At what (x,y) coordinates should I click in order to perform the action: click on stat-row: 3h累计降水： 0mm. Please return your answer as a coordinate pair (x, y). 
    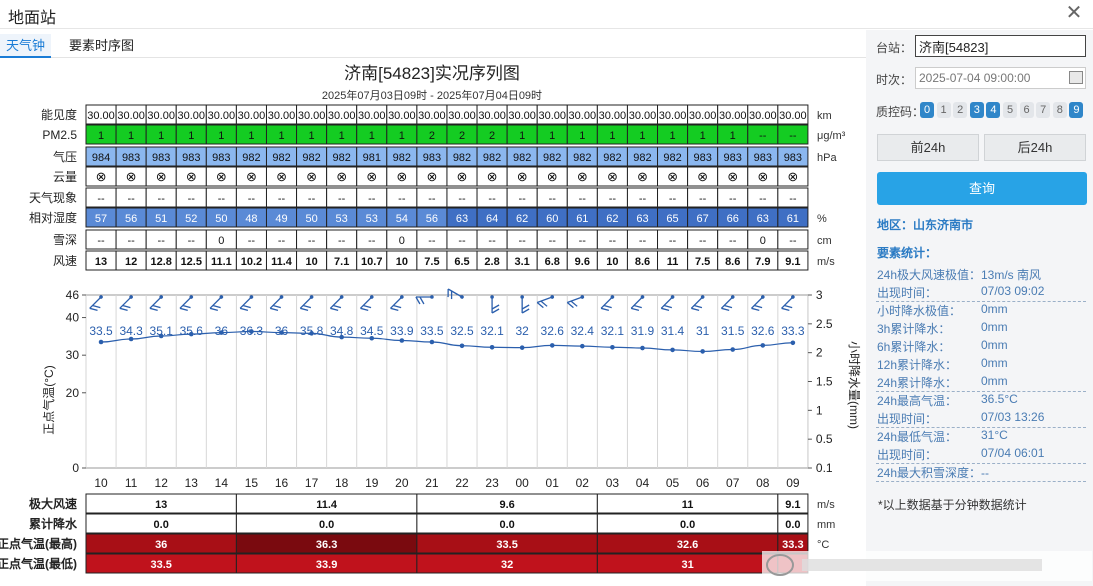
    Looking at the image, I should click on (981, 329).